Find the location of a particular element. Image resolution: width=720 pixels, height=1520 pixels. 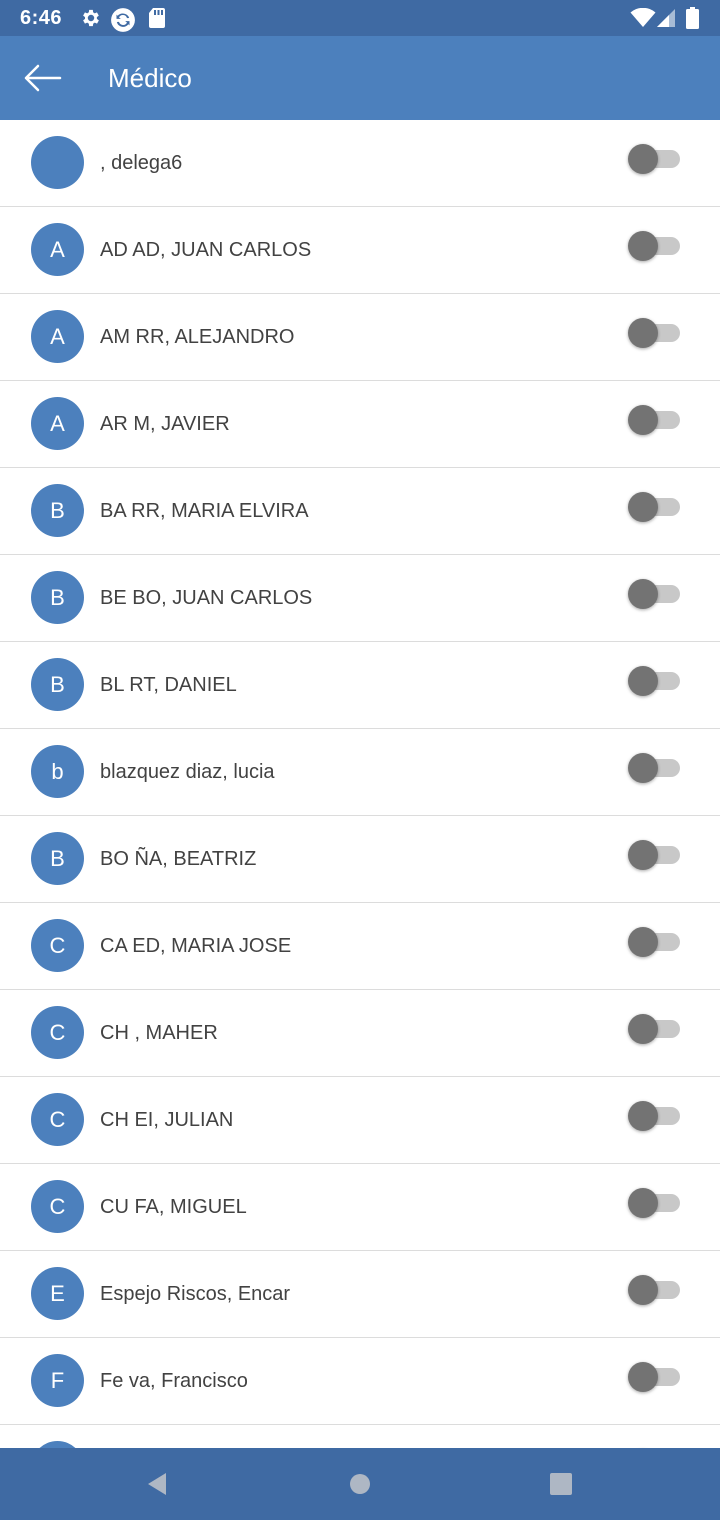

list-item: B BL RT, DANIEL is located at coordinates (360, 685).